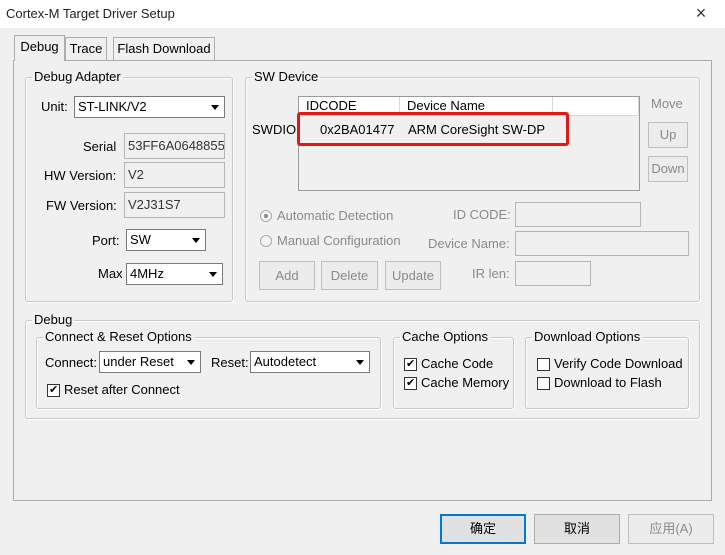  I want to click on manual-configuration-radio, so click(266, 241).